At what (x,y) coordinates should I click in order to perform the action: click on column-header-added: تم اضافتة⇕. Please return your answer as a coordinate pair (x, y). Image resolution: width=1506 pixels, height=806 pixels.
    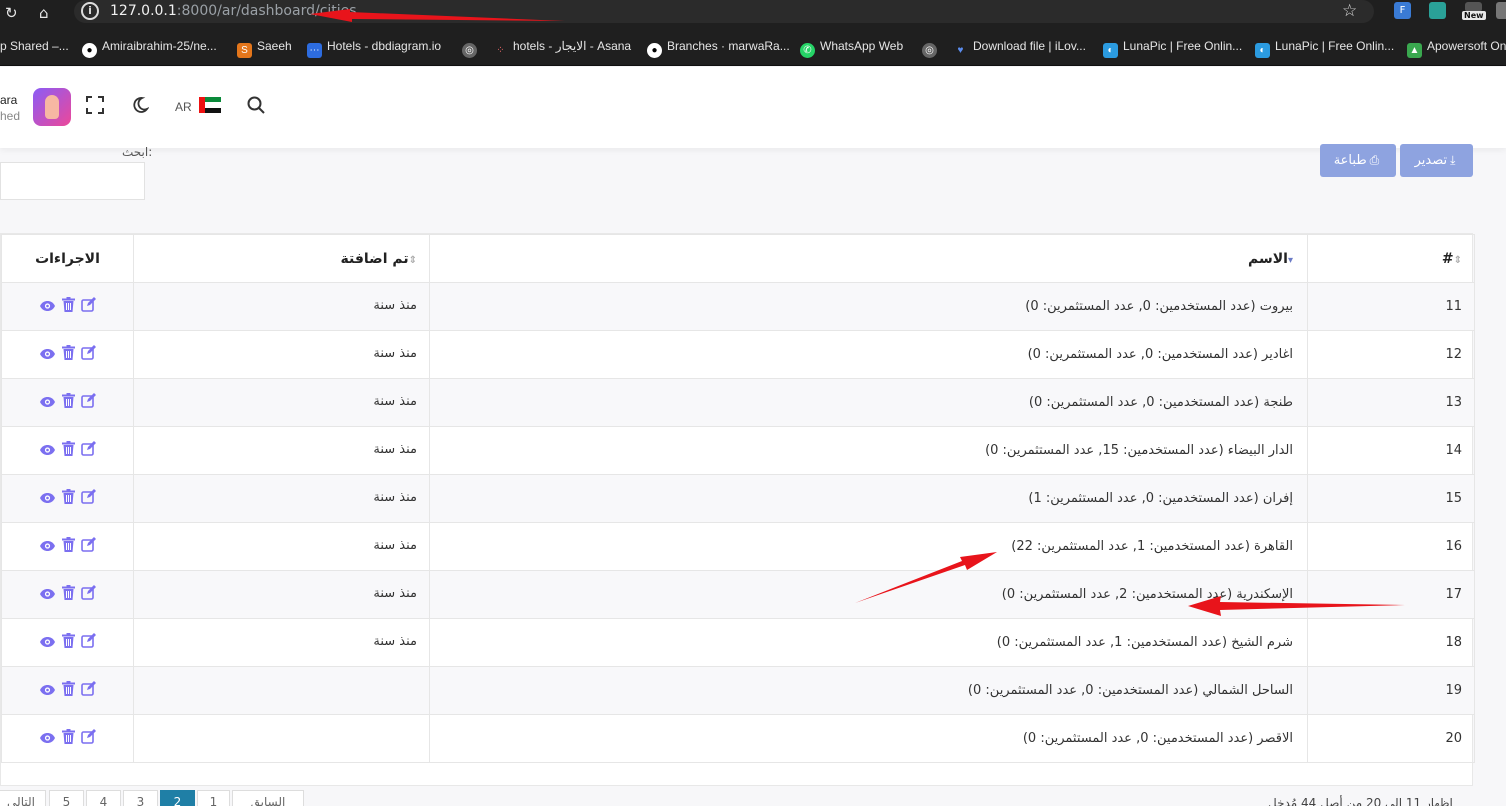
    Looking at the image, I should click on (281, 258).